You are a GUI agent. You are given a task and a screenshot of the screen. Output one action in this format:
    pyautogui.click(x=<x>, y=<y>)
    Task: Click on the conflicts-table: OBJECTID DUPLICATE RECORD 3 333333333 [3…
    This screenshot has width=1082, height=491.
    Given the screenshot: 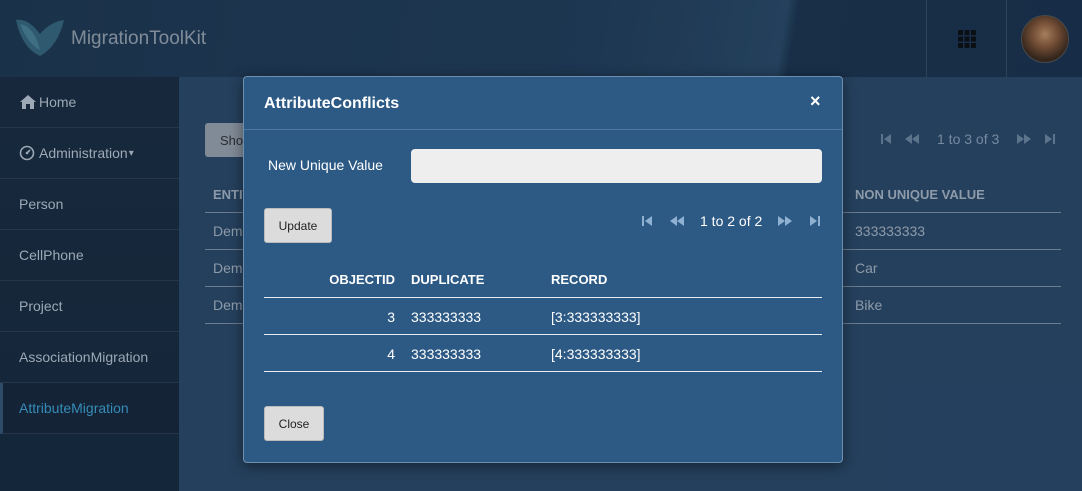 What is the action you would take?
    pyautogui.click(x=543, y=316)
    